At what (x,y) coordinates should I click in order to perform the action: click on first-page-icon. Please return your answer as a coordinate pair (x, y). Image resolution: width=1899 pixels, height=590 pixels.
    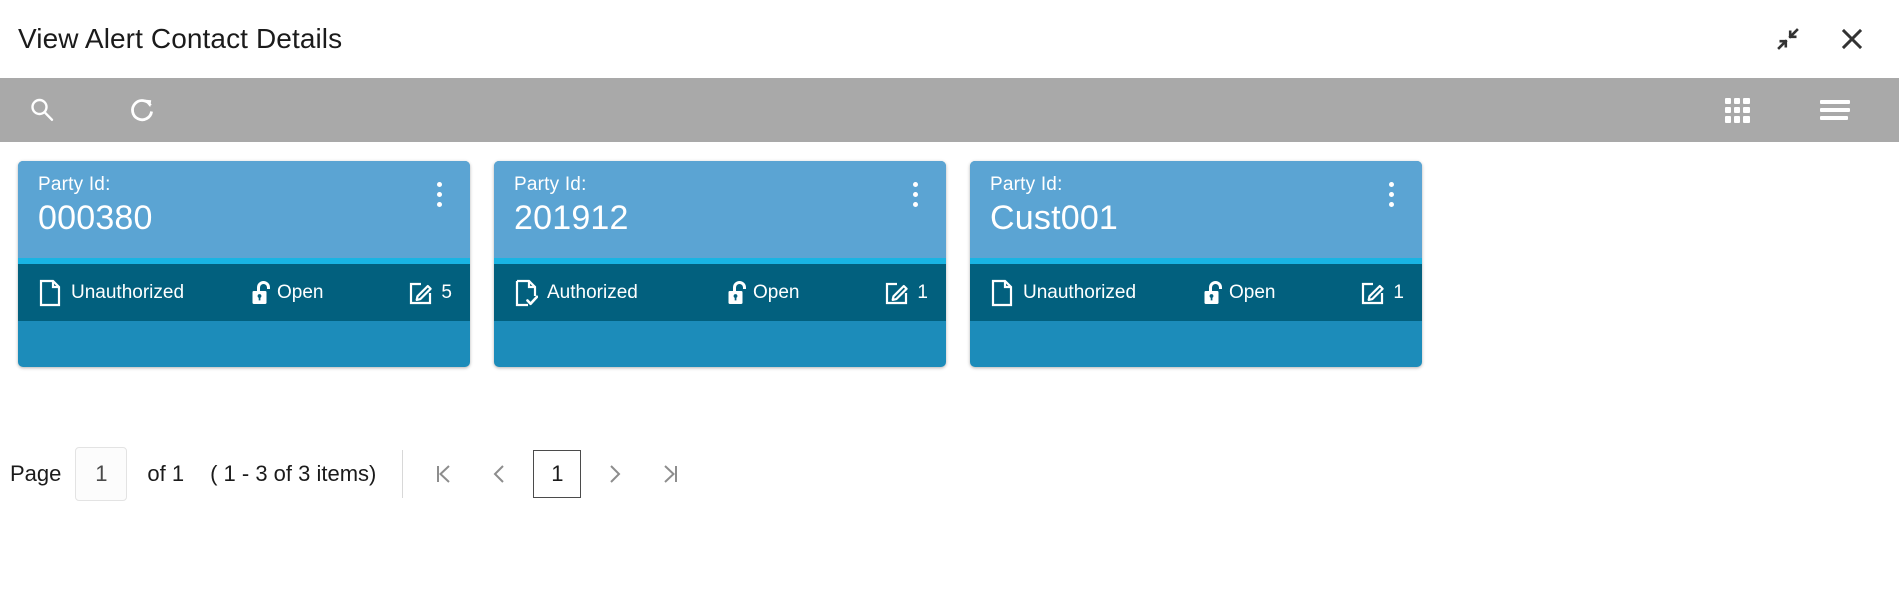
    Looking at the image, I should click on (443, 474).